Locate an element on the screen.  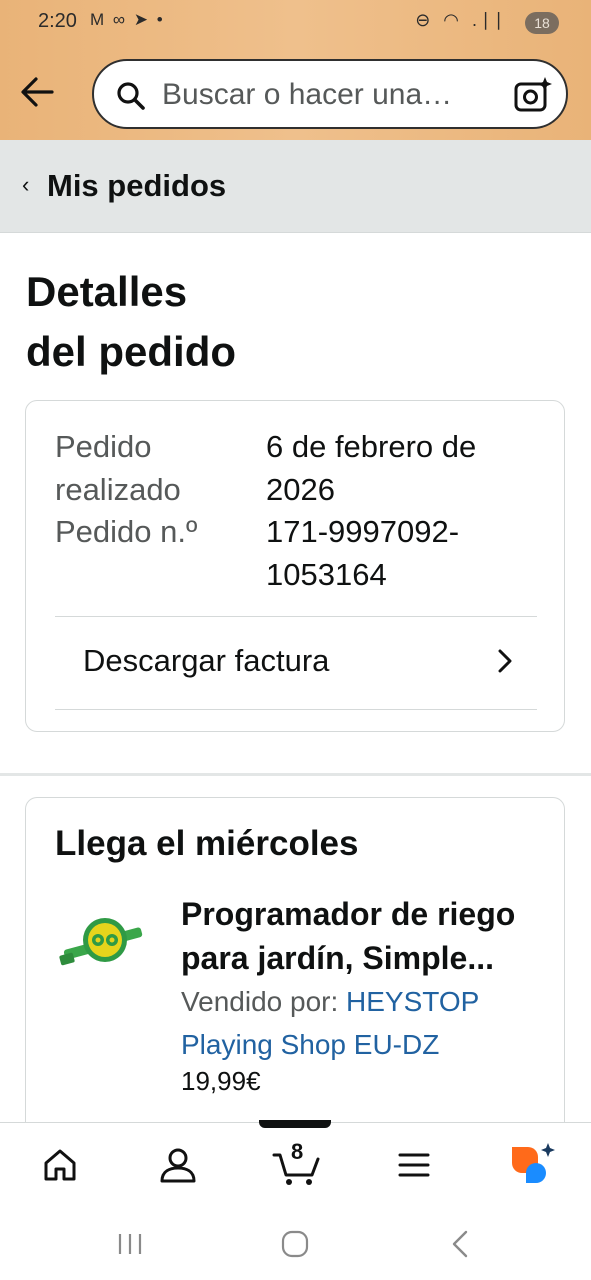
download-invoice-label: Descargar factura is located at coordinates (206, 660).